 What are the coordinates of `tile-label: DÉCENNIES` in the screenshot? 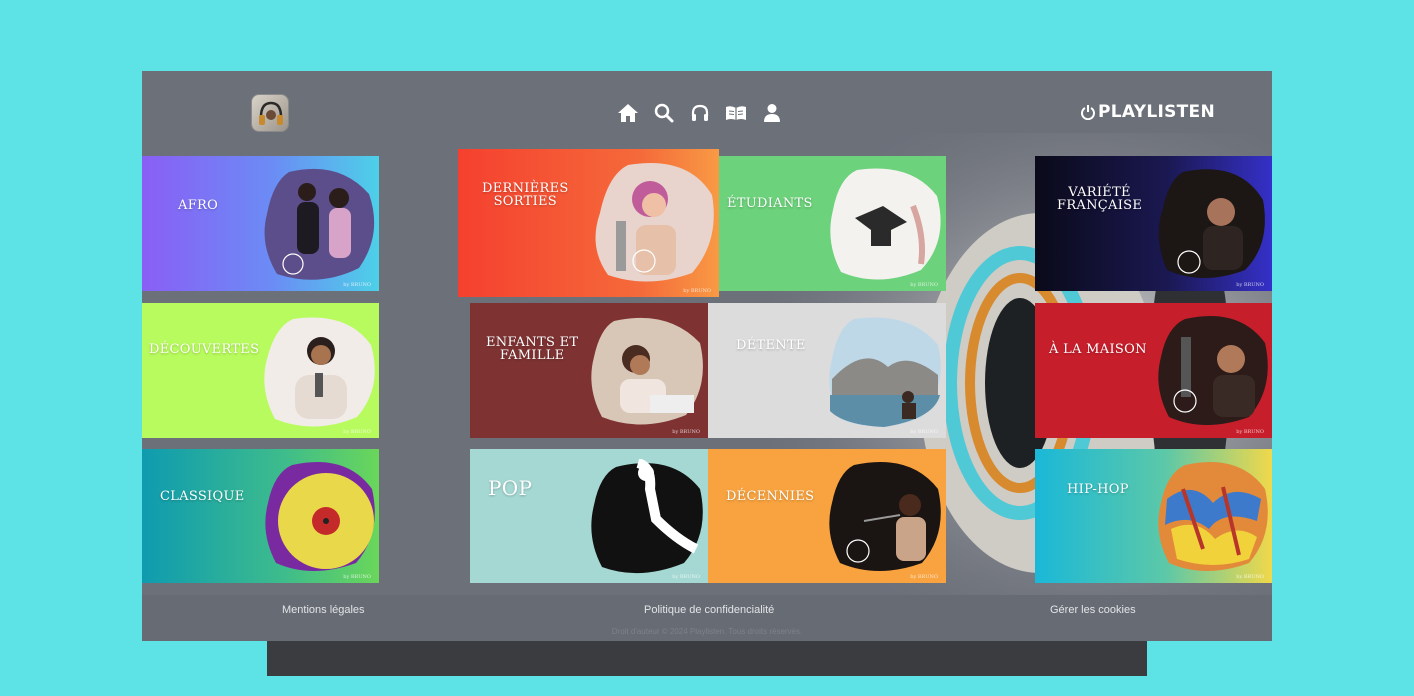 It's located at (770, 496).